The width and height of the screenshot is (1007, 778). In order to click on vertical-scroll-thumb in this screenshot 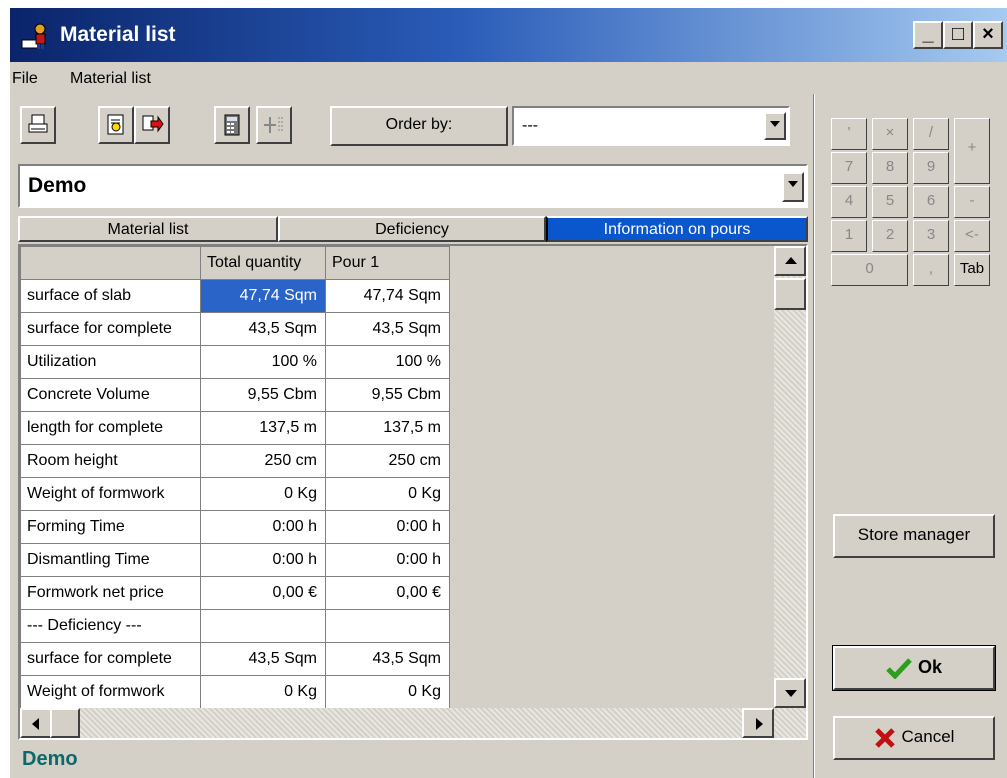, I will do `click(790, 294)`.